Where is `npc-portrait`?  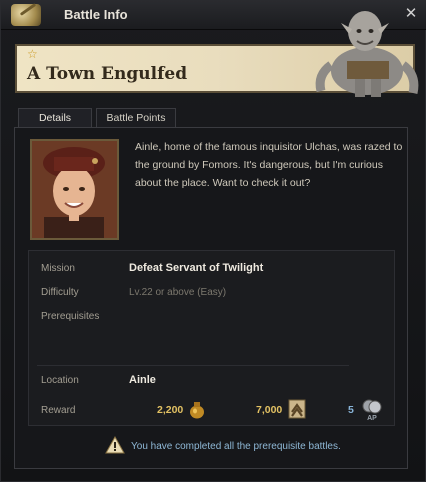
npc-portrait is located at coordinates (74, 189).